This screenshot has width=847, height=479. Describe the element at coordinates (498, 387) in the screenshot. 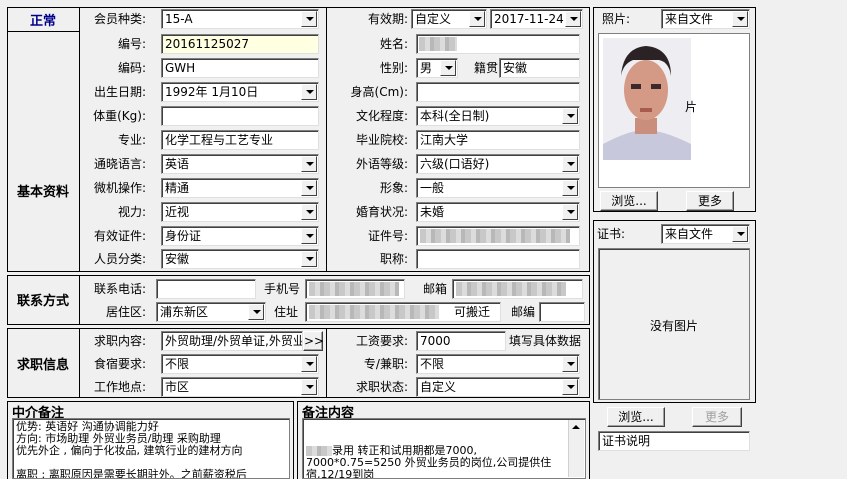

I see `job-status-select: 自定义` at that location.